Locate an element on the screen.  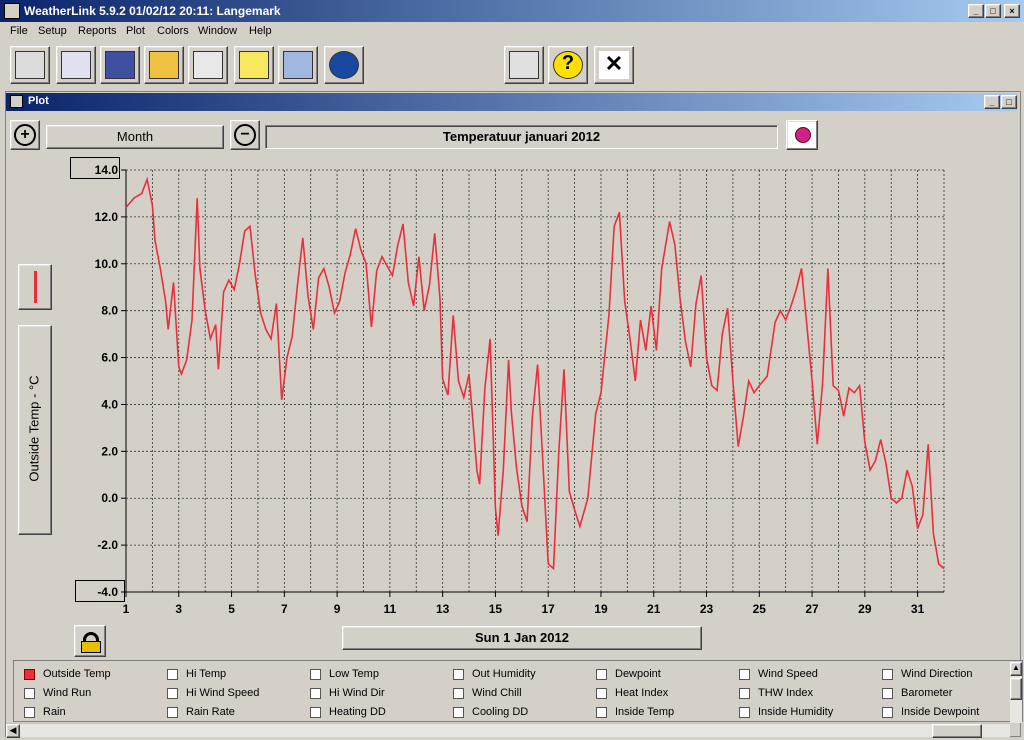
y-tick-label: 4.0 is located at coordinates (109, 404).